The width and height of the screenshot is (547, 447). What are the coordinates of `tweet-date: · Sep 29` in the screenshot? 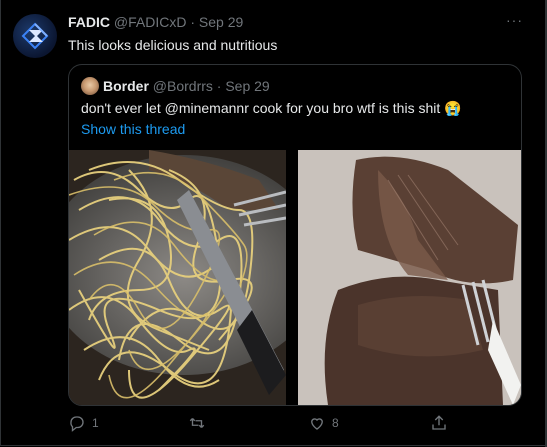 It's located at (216, 22).